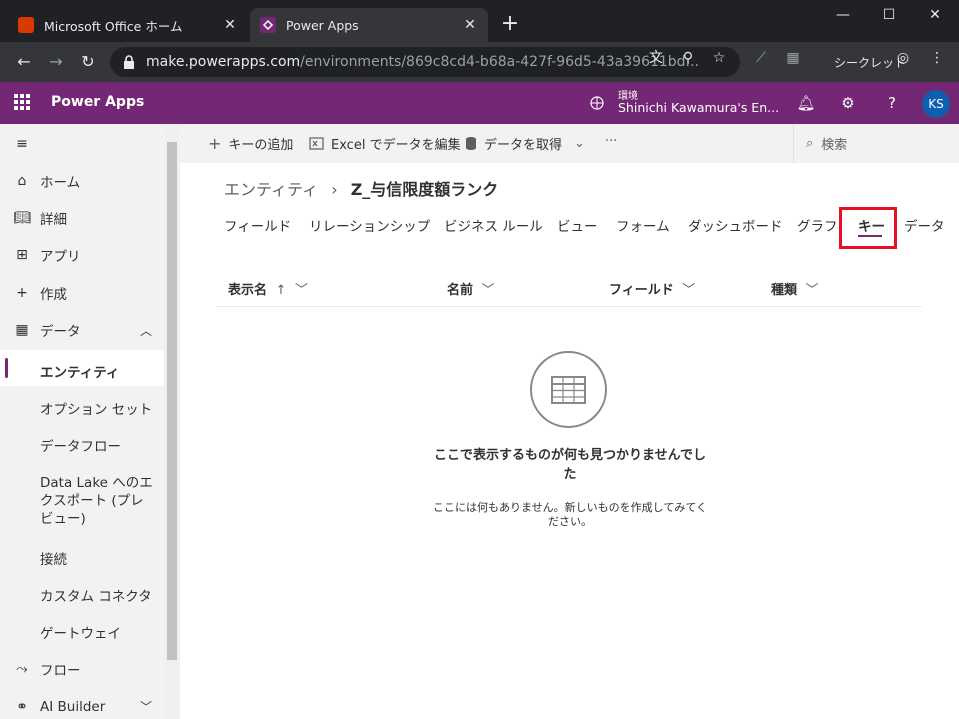 Image resolution: width=959 pixels, height=719 pixels. Describe the element at coordinates (82, 669) in the screenshot. I see `sidebar-item-flows: ⤳ フロー` at that location.